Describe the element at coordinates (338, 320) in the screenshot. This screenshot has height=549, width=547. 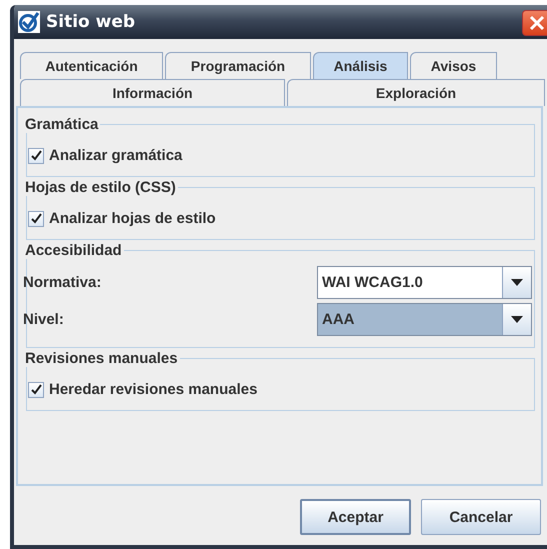
I see `dropdown-value: AAA` at that location.